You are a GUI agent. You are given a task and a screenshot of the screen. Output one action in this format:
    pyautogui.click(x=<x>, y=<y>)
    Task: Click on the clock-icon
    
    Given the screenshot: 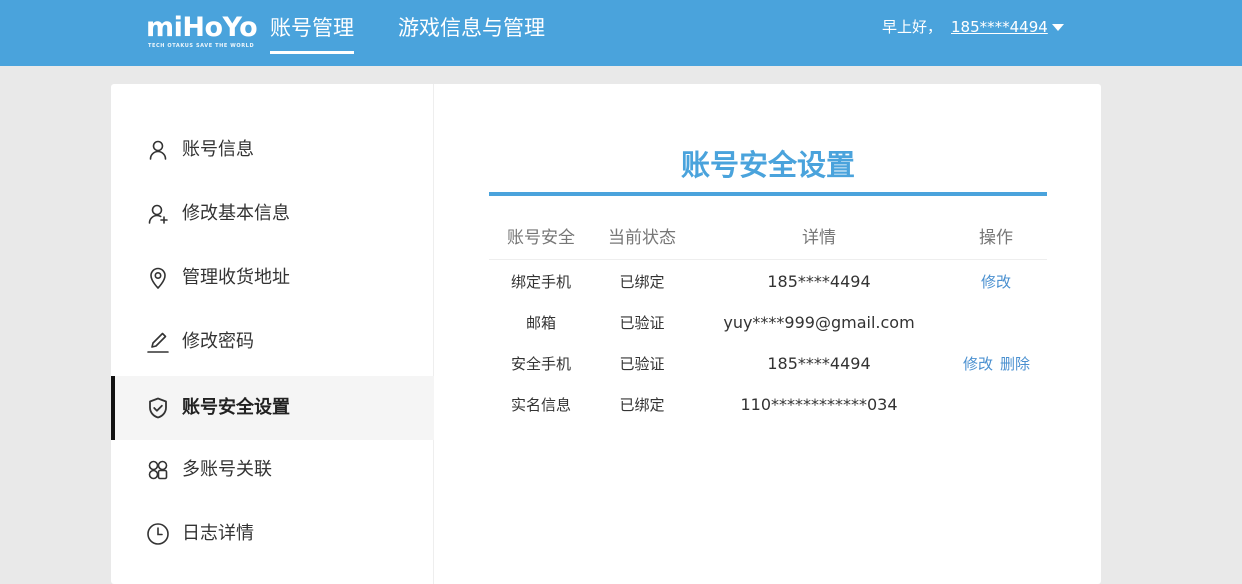 What is the action you would take?
    pyautogui.click(x=158, y=534)
    